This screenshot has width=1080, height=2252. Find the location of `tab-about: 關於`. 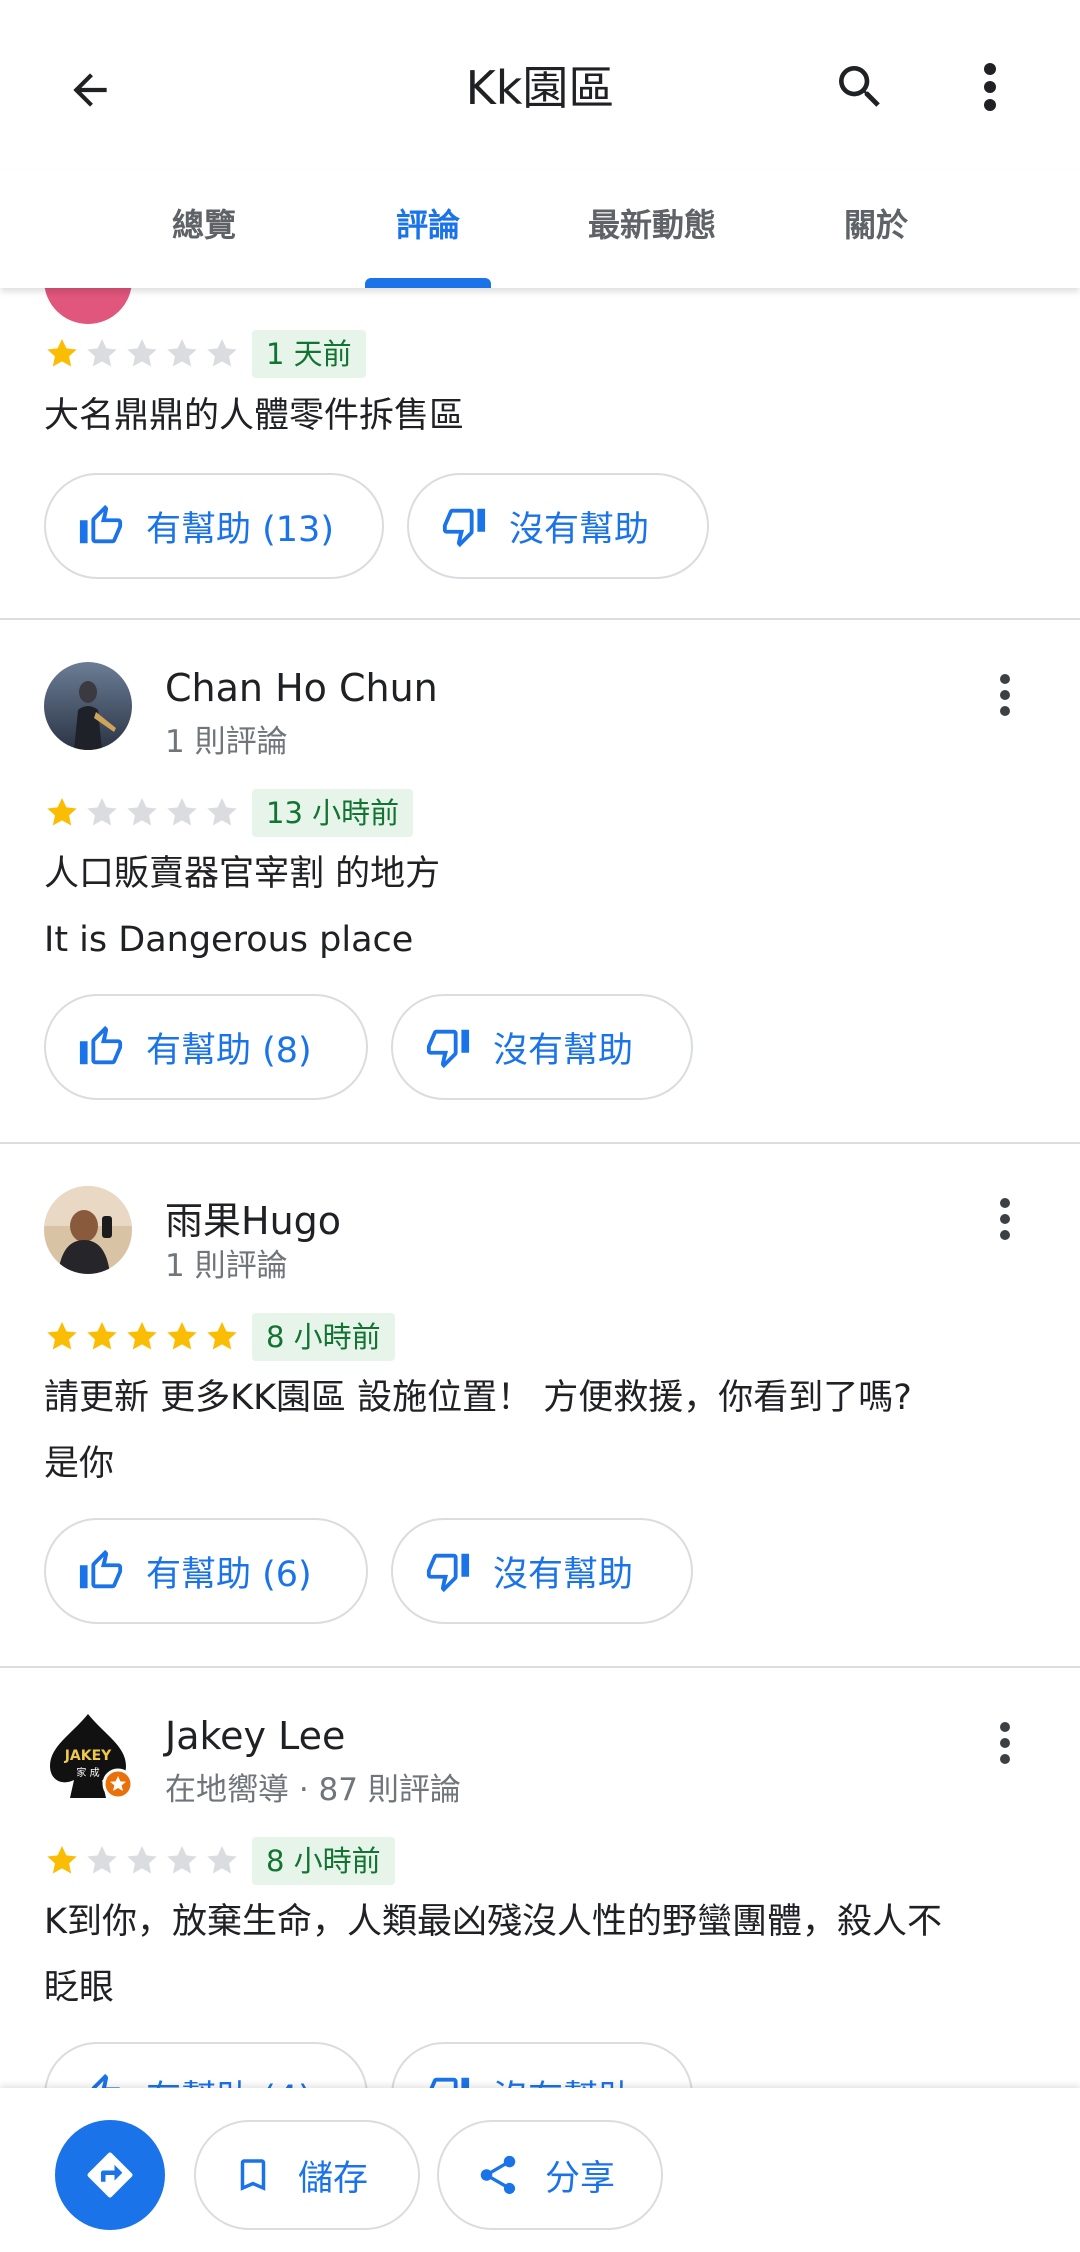

tab-about: 關於 is located at coordinates (876, 223).